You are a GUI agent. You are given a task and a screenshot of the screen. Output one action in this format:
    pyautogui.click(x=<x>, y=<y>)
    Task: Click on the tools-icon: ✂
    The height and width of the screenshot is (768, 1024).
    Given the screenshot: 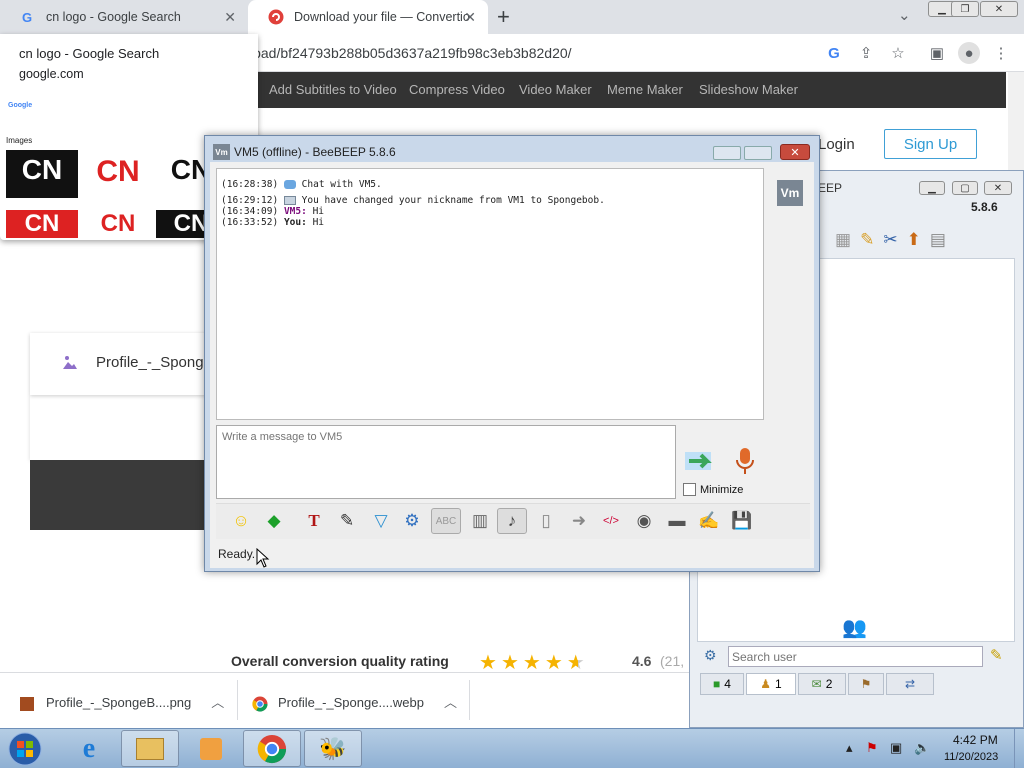 What is the action you would take?
    pyautogui.click(x=890, y=240)
    